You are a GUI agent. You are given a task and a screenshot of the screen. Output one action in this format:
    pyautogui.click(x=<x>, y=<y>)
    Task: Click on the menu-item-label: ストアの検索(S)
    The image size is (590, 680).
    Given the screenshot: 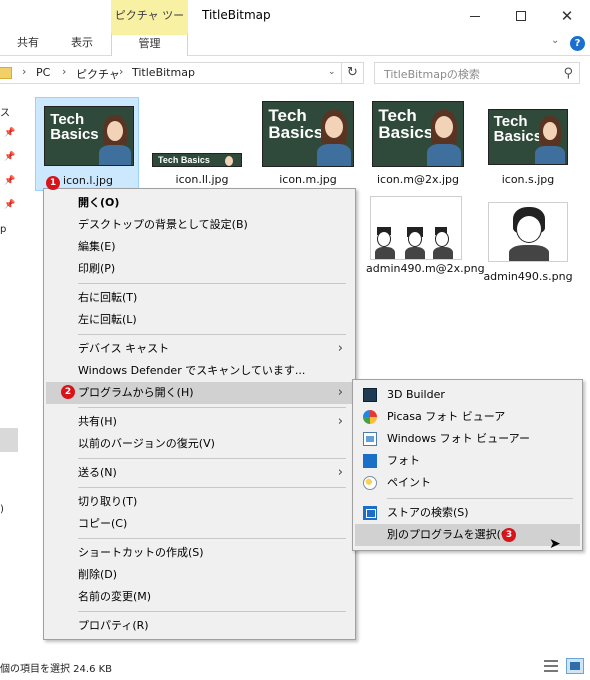 What is the action you would take?
    pyautogui.click(x=428, y=512)
    